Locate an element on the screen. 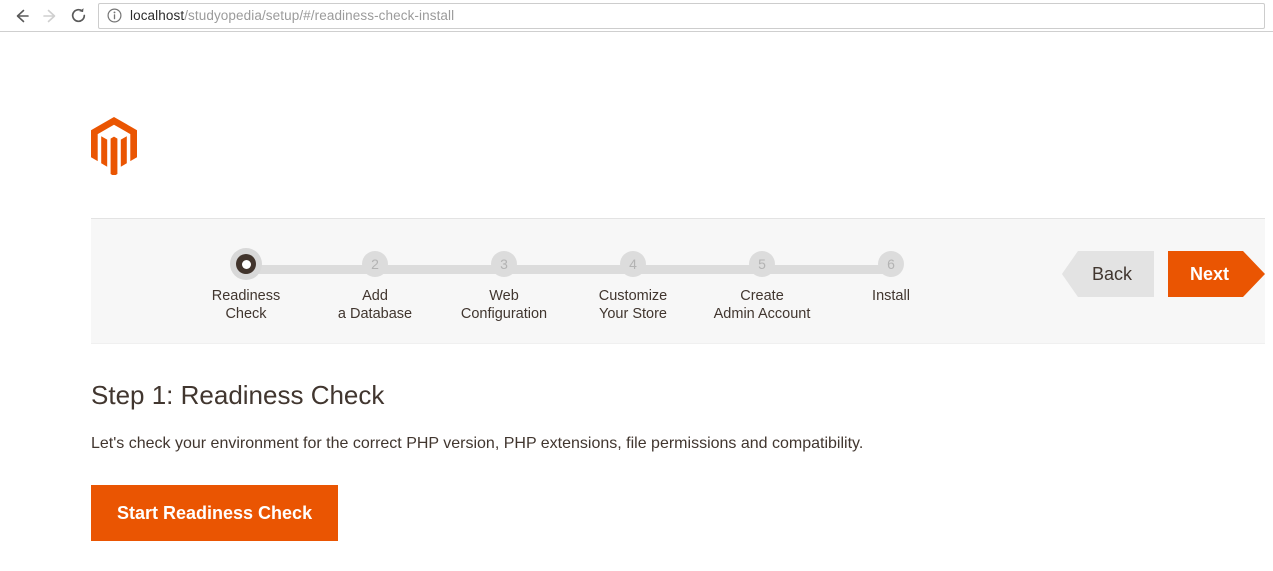  stepper-step-3-label: Web Configuration is located at coordinates (504, 305).